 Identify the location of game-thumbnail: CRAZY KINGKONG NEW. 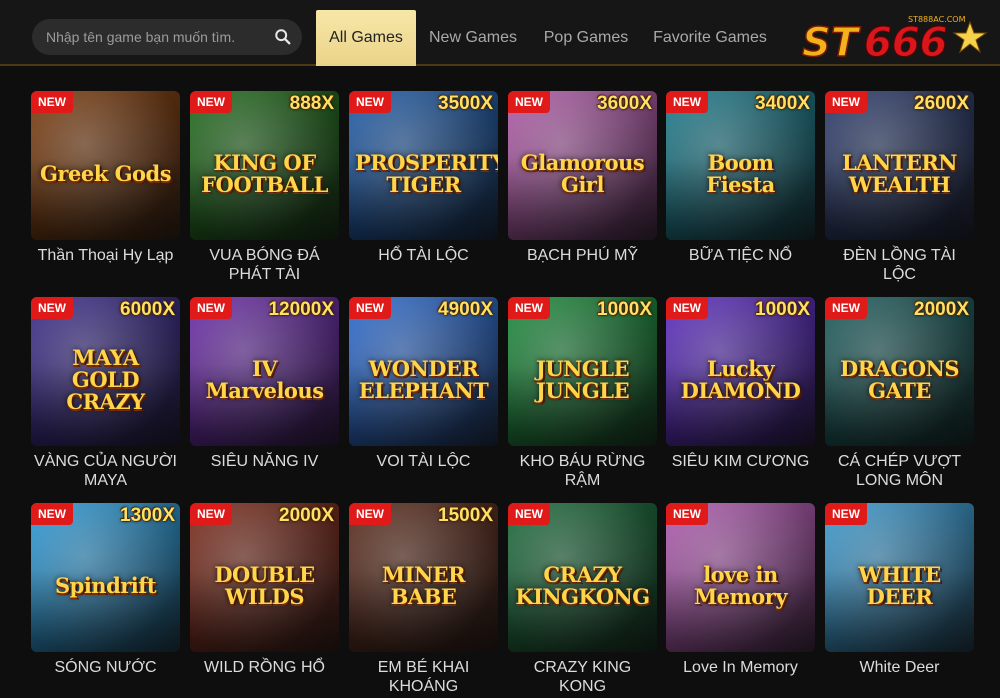
(582, 577).